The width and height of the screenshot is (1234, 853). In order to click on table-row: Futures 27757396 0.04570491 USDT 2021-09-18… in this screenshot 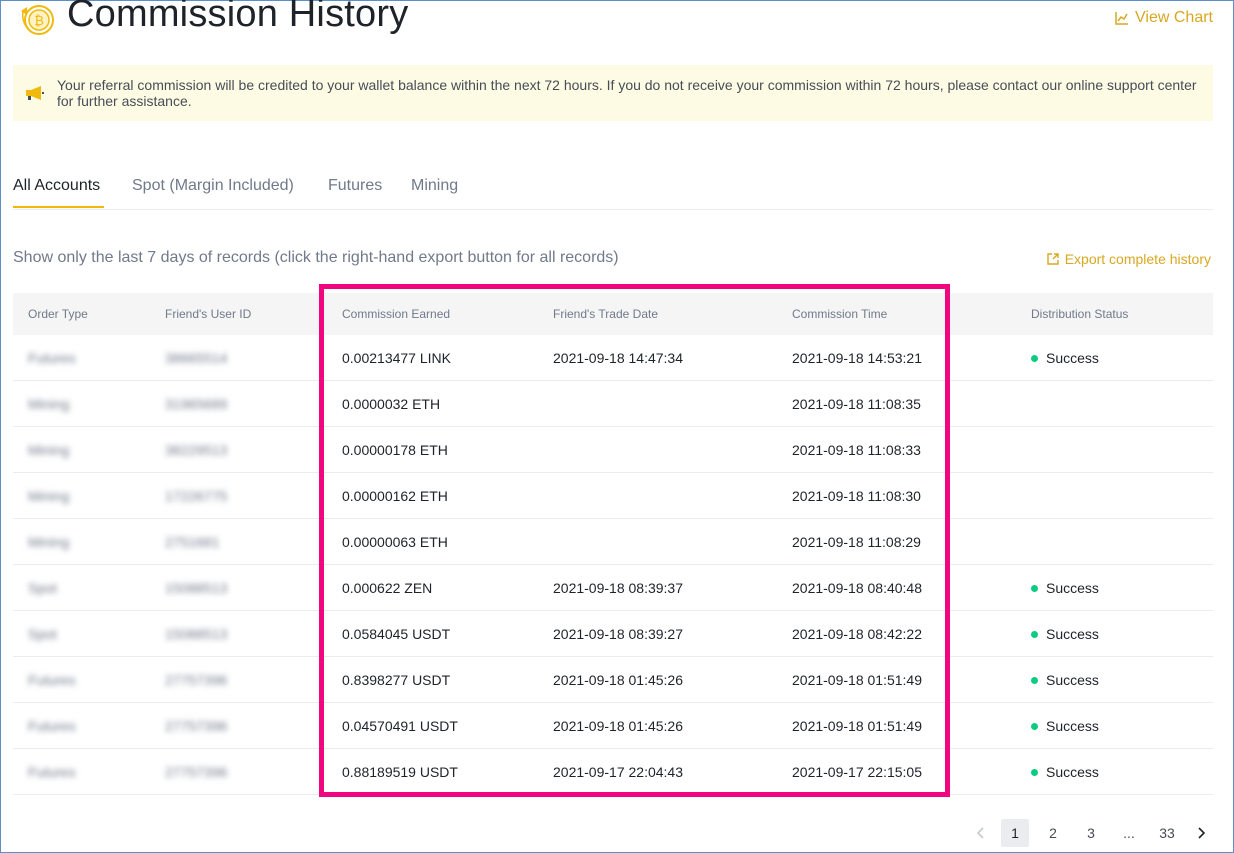, I will do `click(613, 726)`.